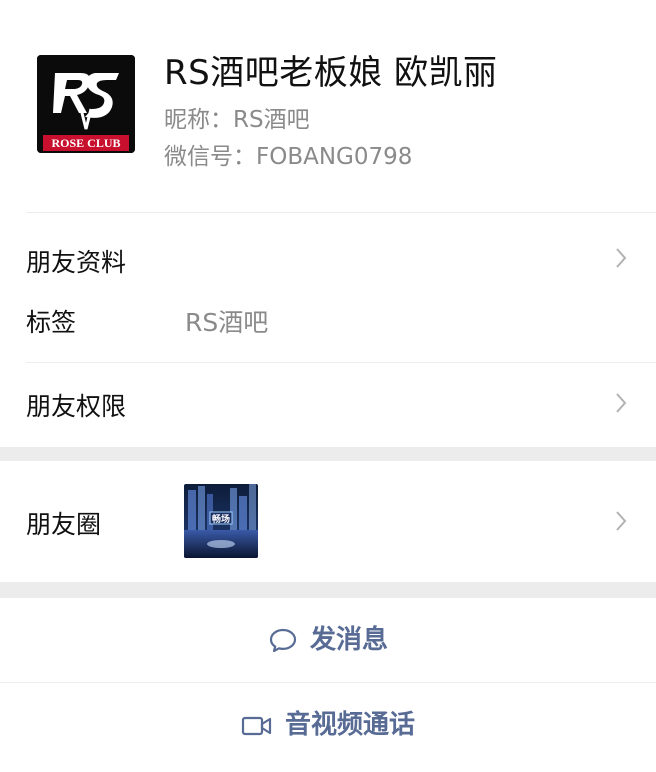 The image size is (656, 772). What do you see at coordinates (349, 725) in the screenshot?
I see `audio-video-call-label: 音视频通话` at bounding box center [349, 725].